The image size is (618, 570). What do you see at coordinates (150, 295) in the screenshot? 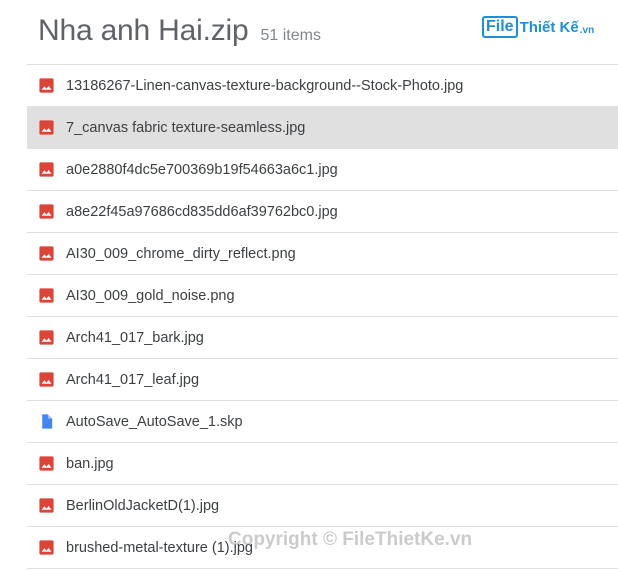
I see `file-name: AI30_009_gold_noise.png` at bounding box center [150, 295].